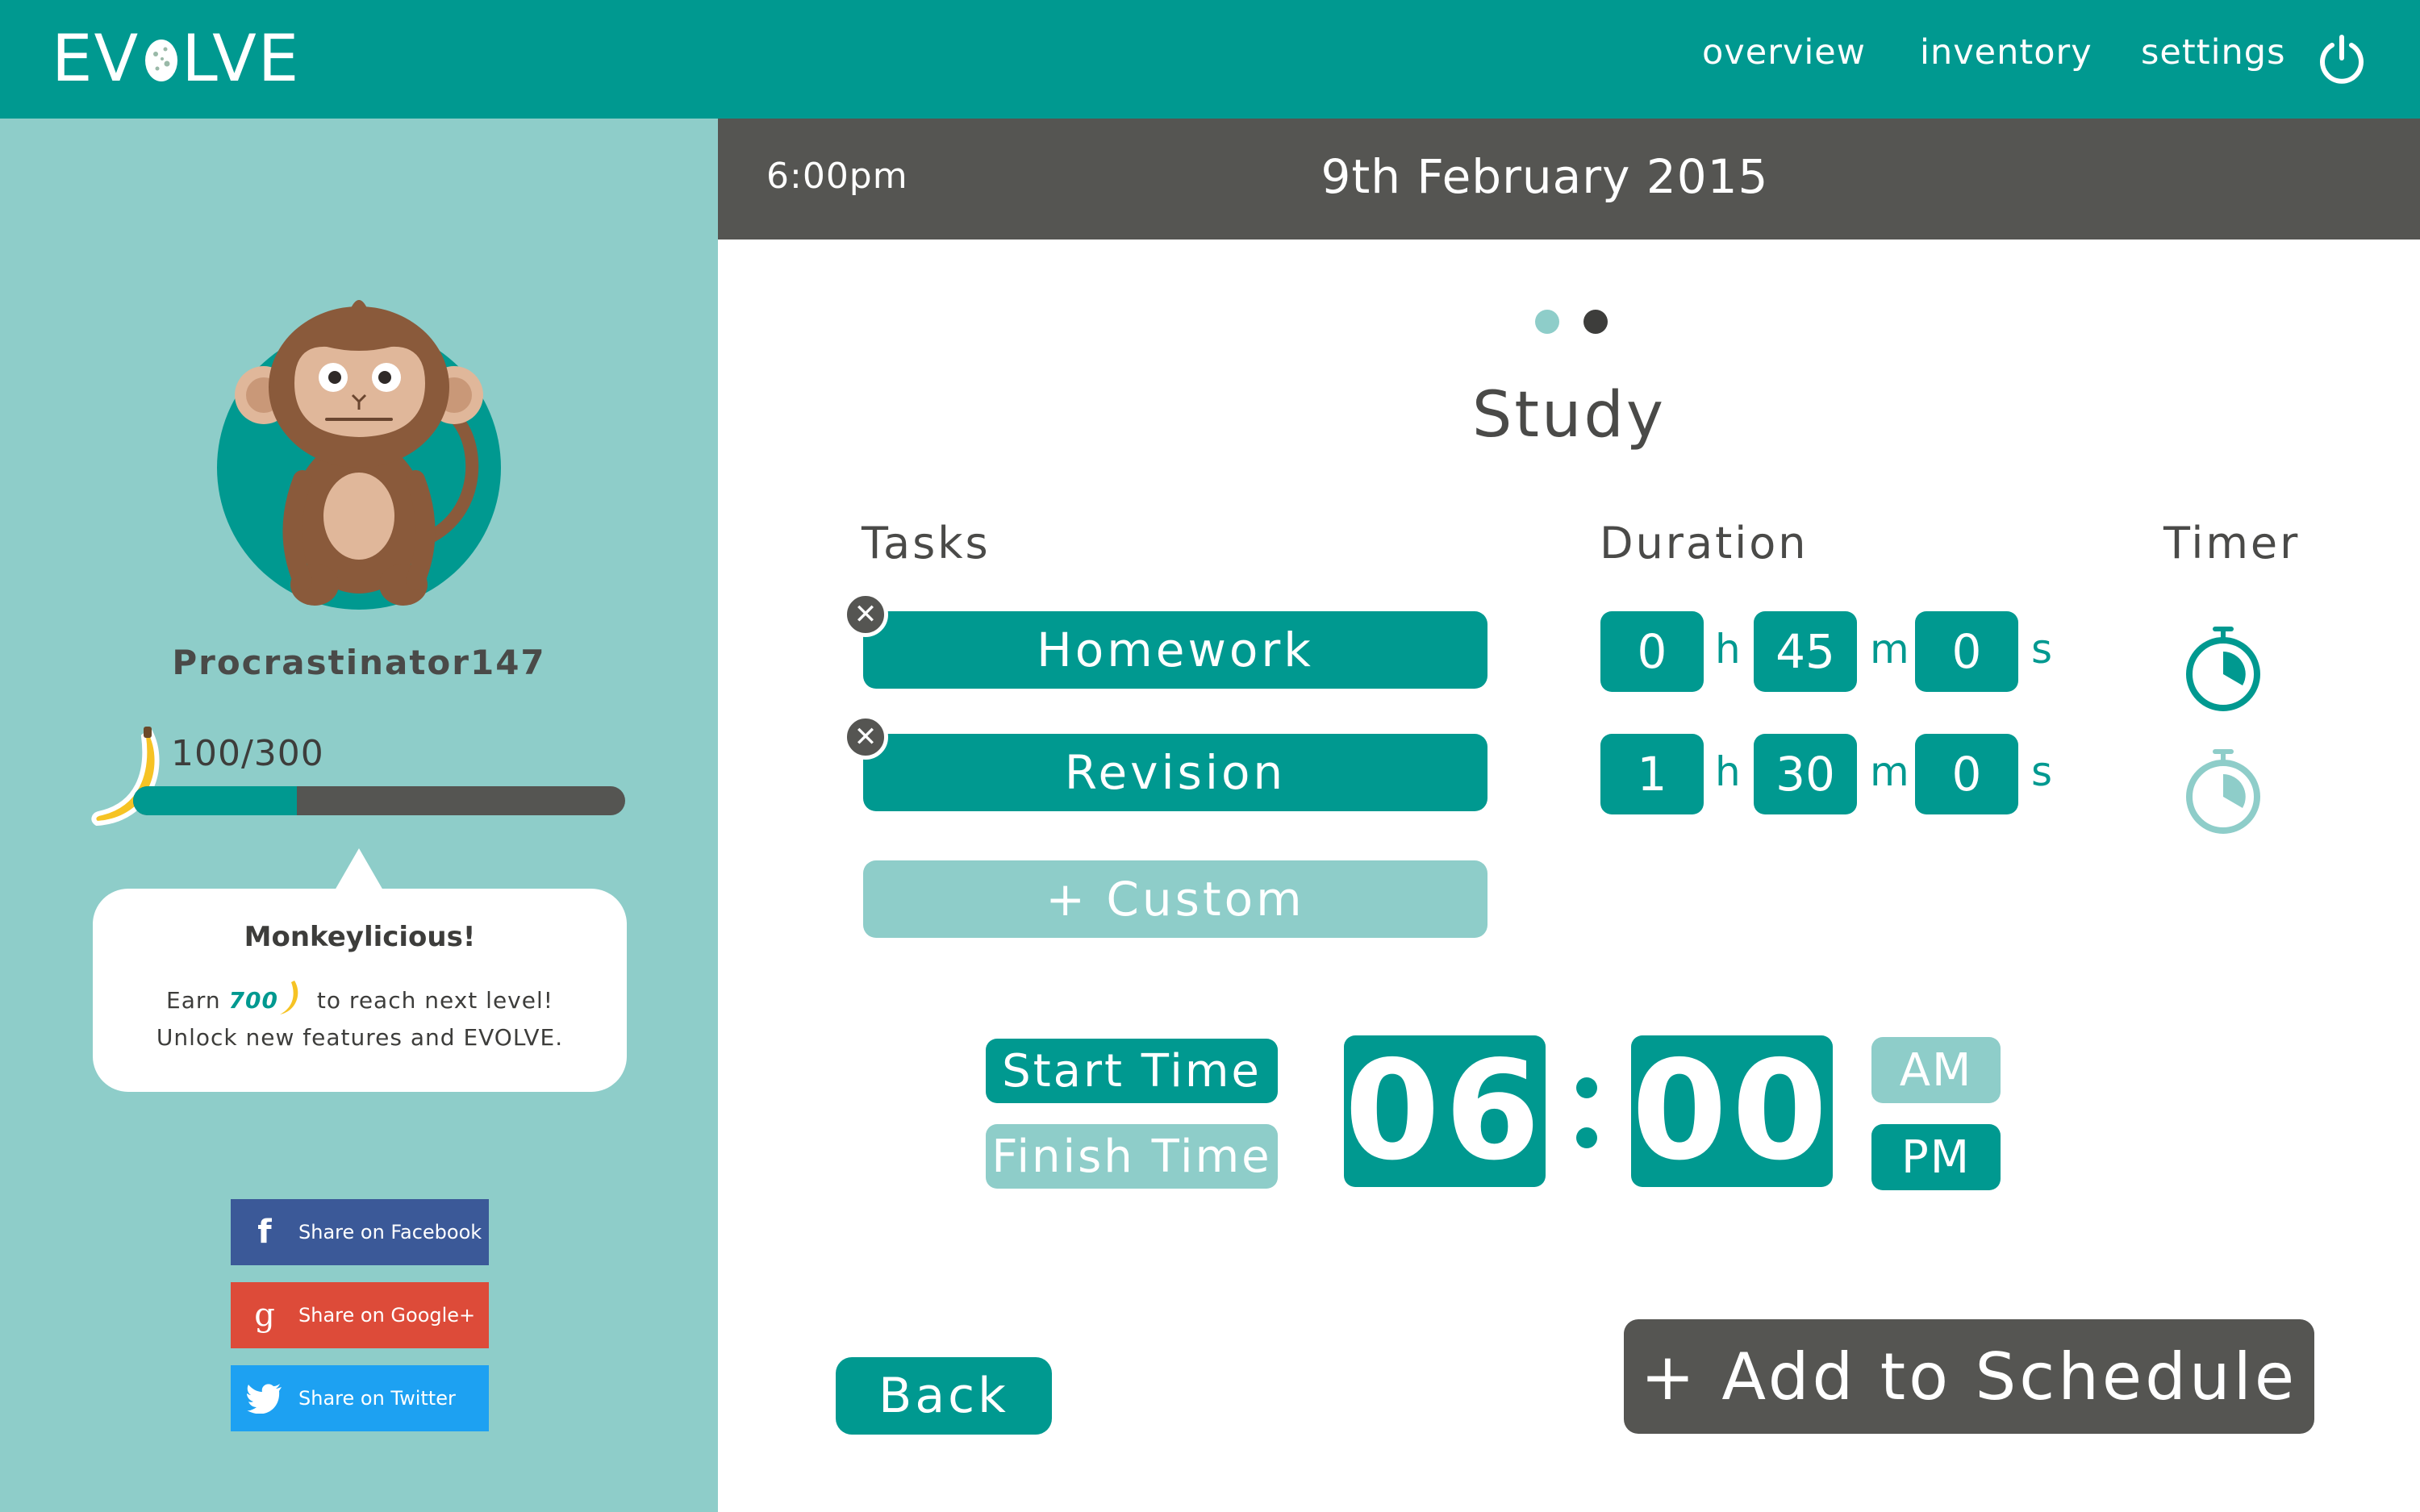 The image size is (2420, 1512). I want to click on task-homework-hours: 0, so click(1652, 651).